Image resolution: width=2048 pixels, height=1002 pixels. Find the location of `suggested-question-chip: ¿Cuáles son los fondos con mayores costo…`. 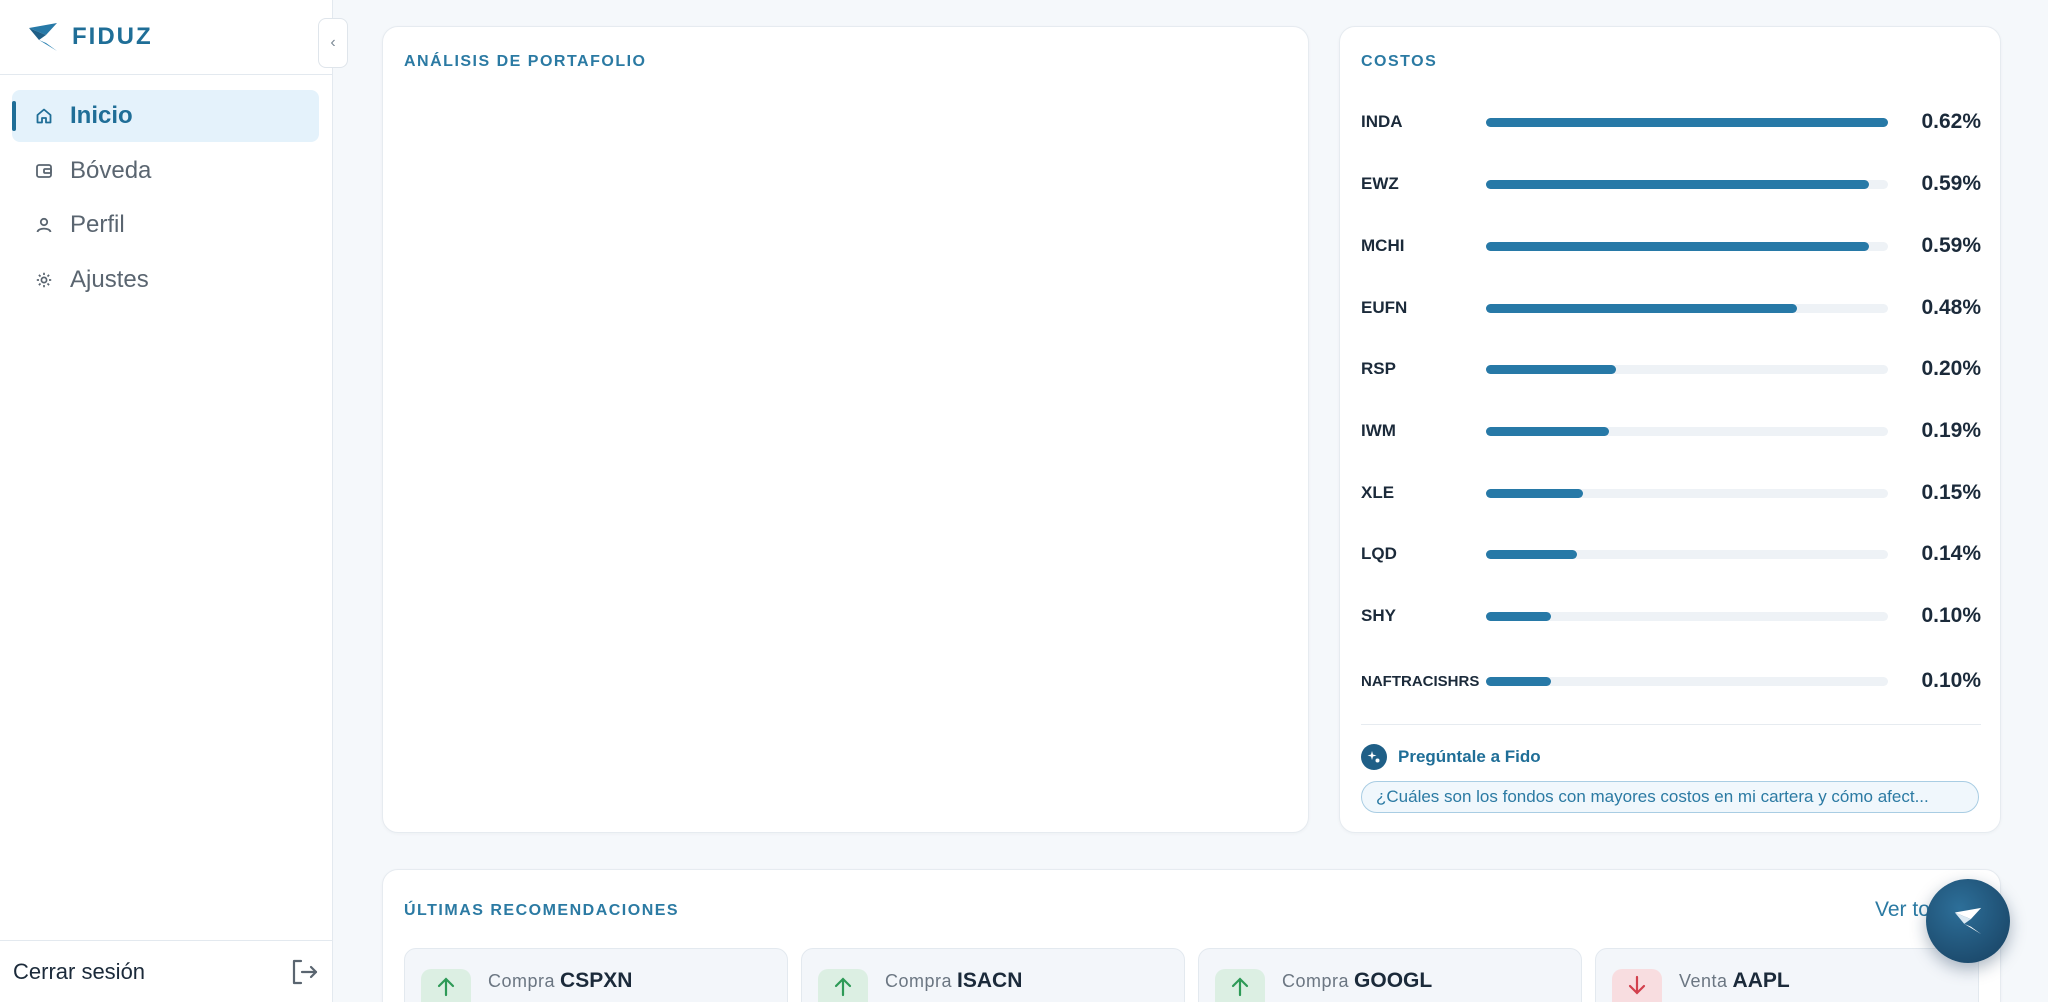

suggested-question-chip: ¿Cuáles son los fondos con mayores costo… is located at coordinates (1670, 797).